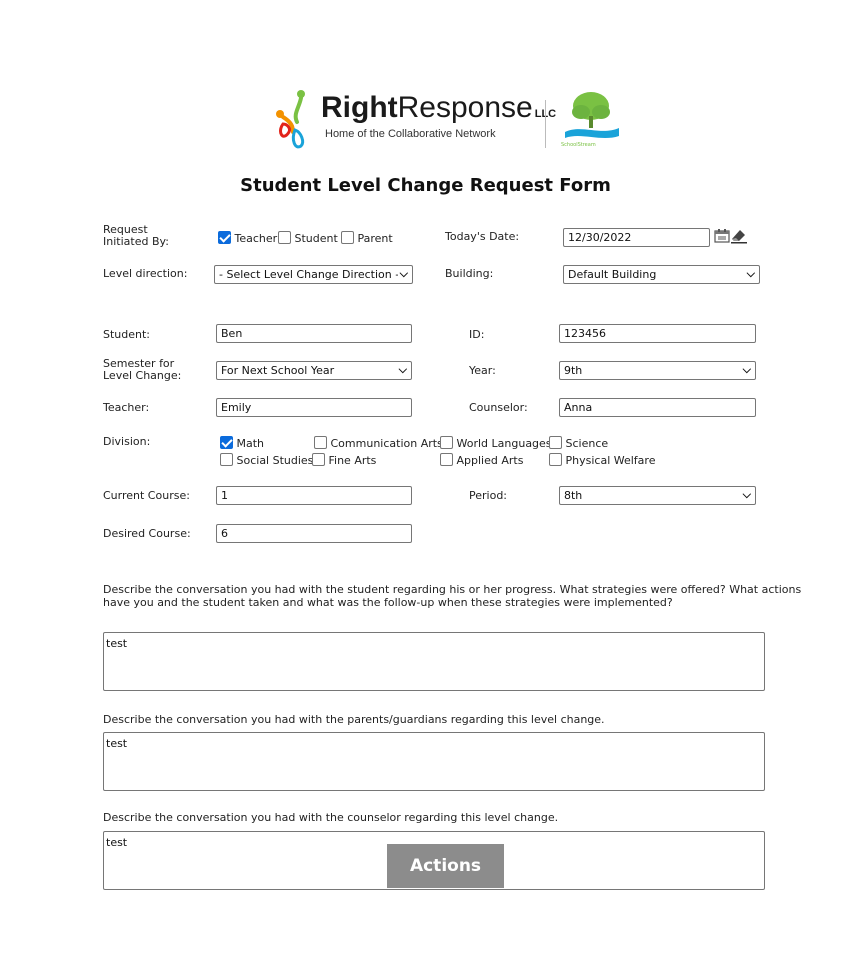  What do you see at coordinates (410, 134) in the screenshot?
I see `brand-tagline: Home of the Collaborative Network` at bounding box center [410, 134].